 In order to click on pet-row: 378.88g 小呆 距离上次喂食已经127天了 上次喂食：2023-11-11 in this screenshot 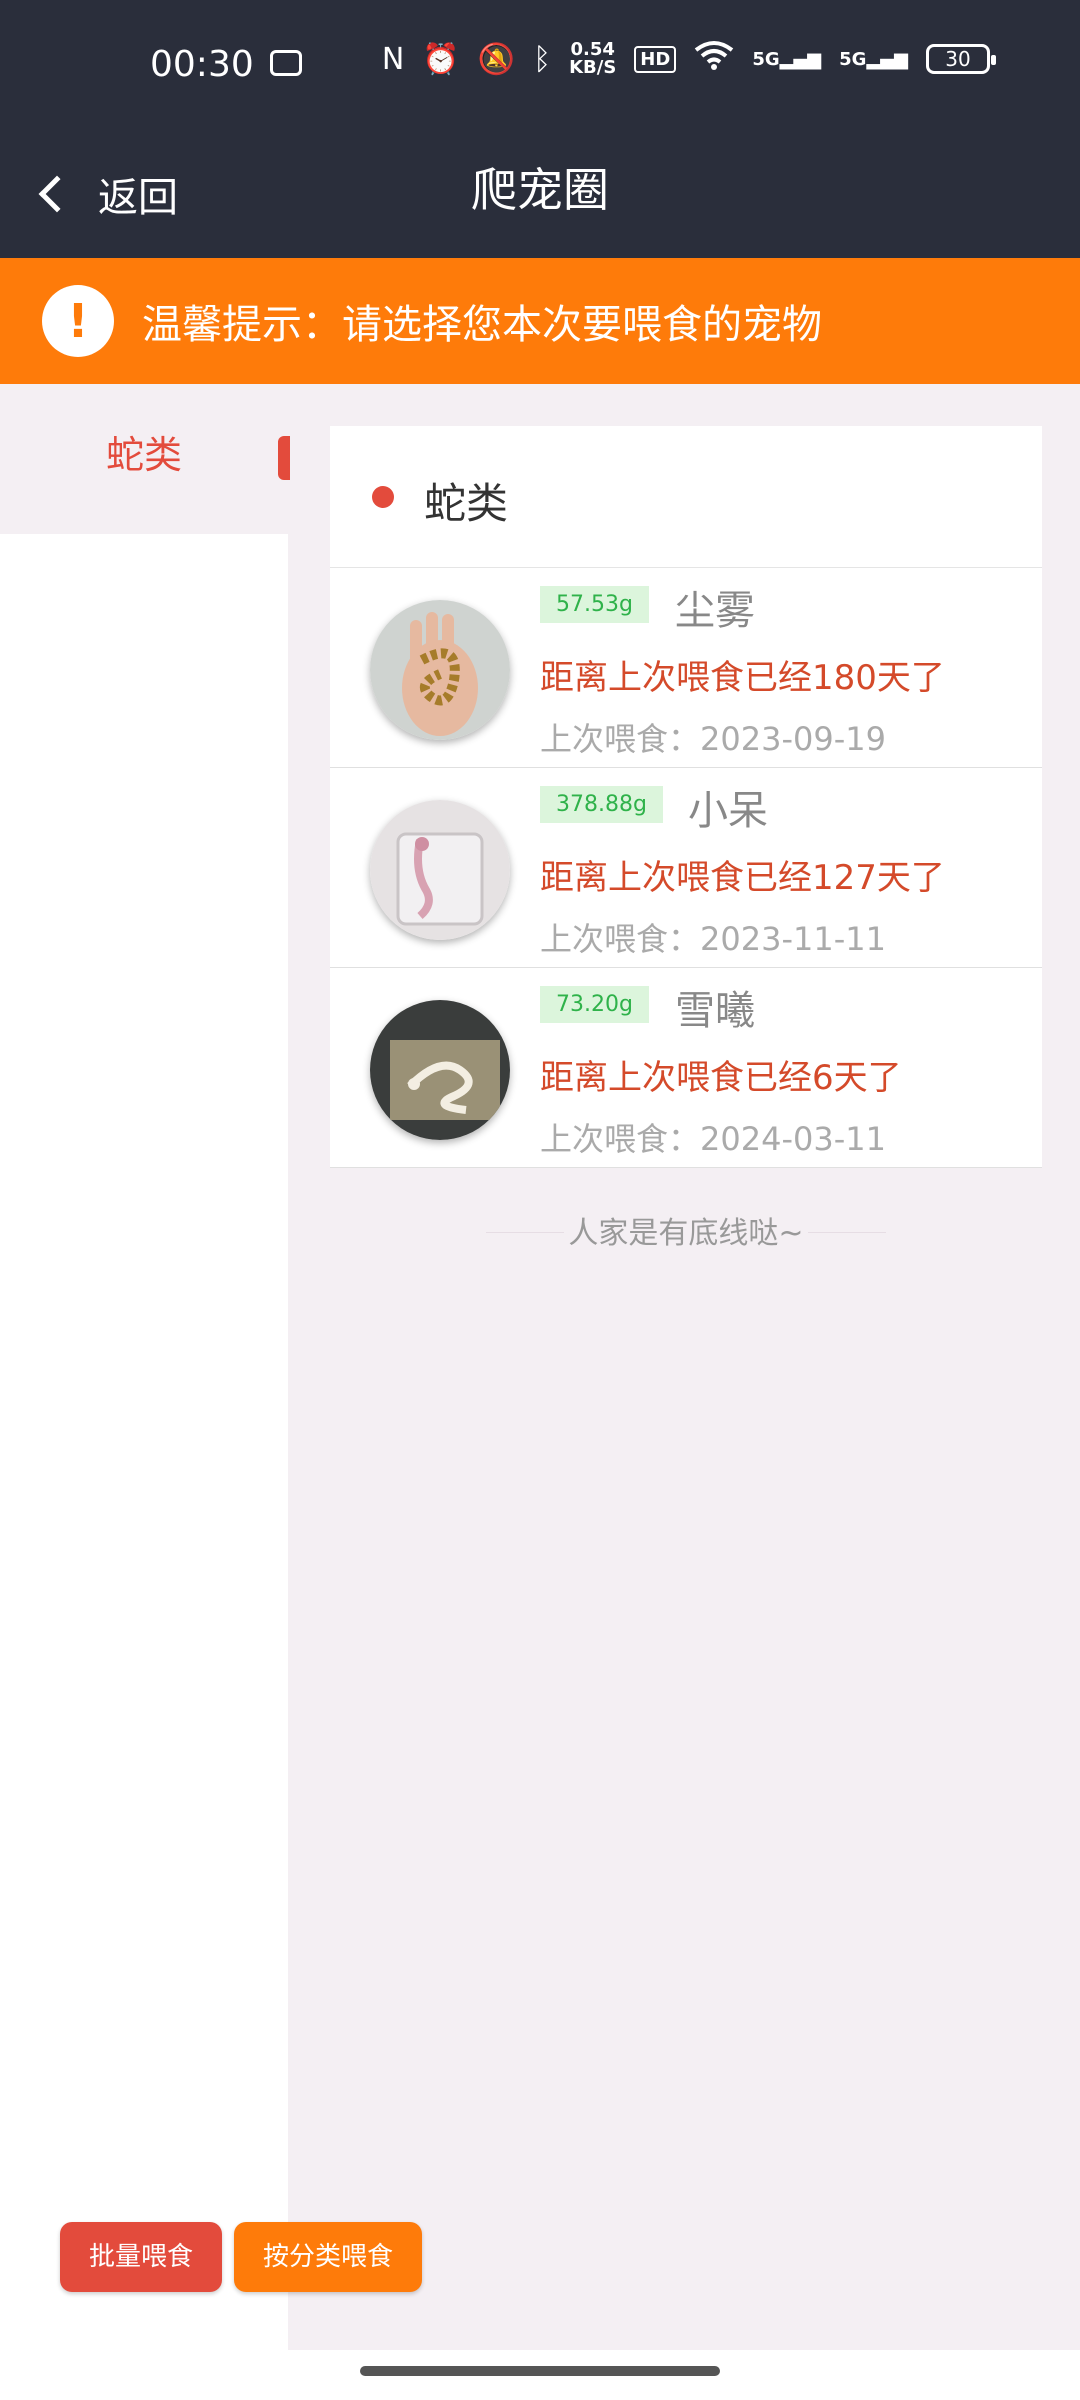, I will do `click(686, 868)`.